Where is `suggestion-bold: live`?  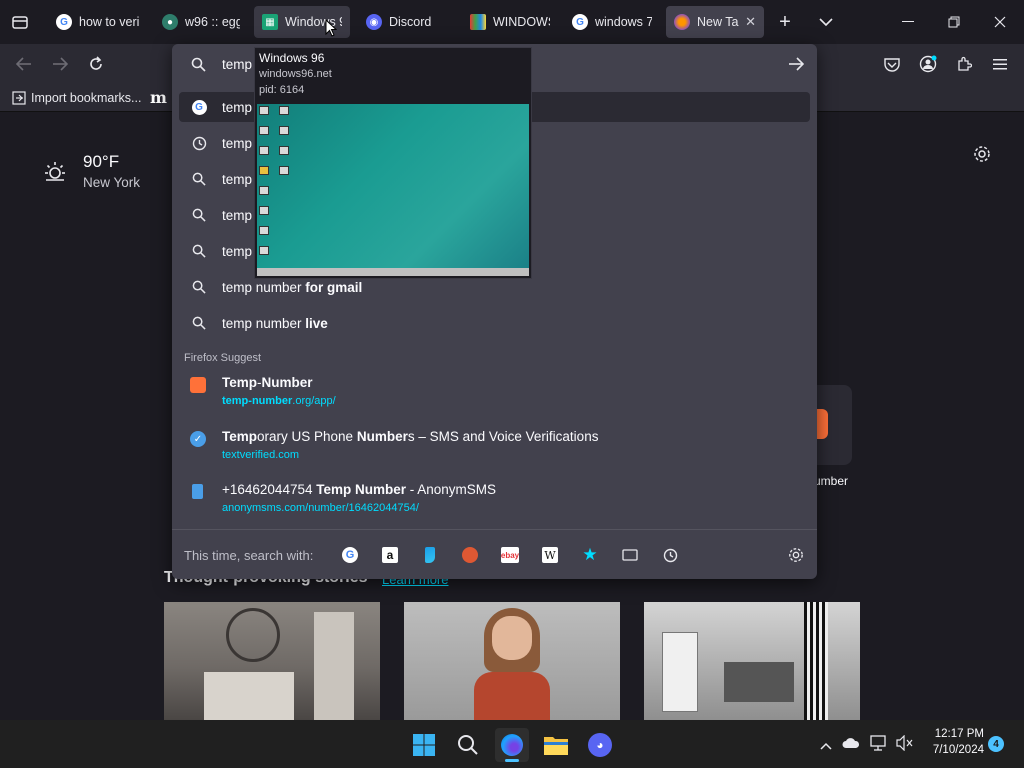
suggestion-bold: live is located at coordinates (316, 323).